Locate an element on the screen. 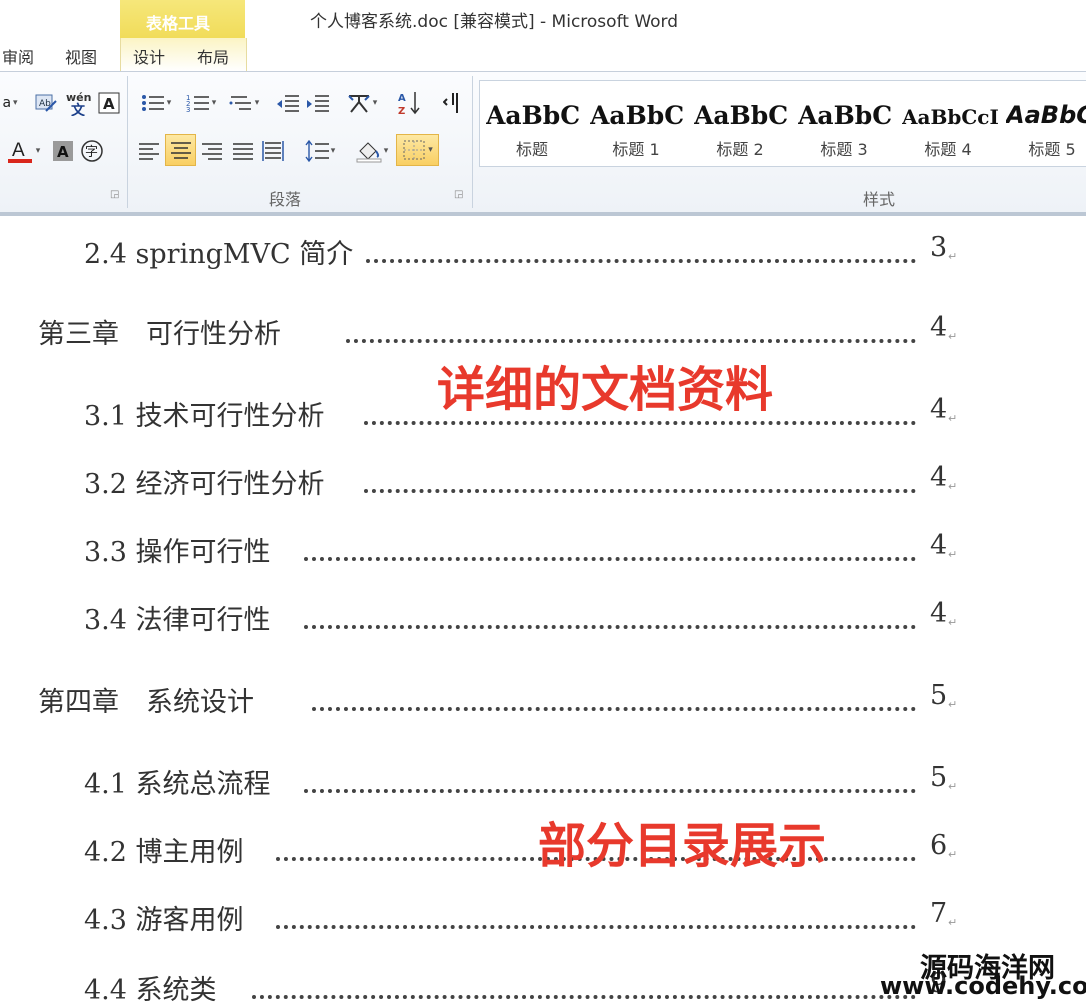 The width and height of the screenshot is (1086, 1008). font-color-button: A ▾ is located at coordinates (23, 151).